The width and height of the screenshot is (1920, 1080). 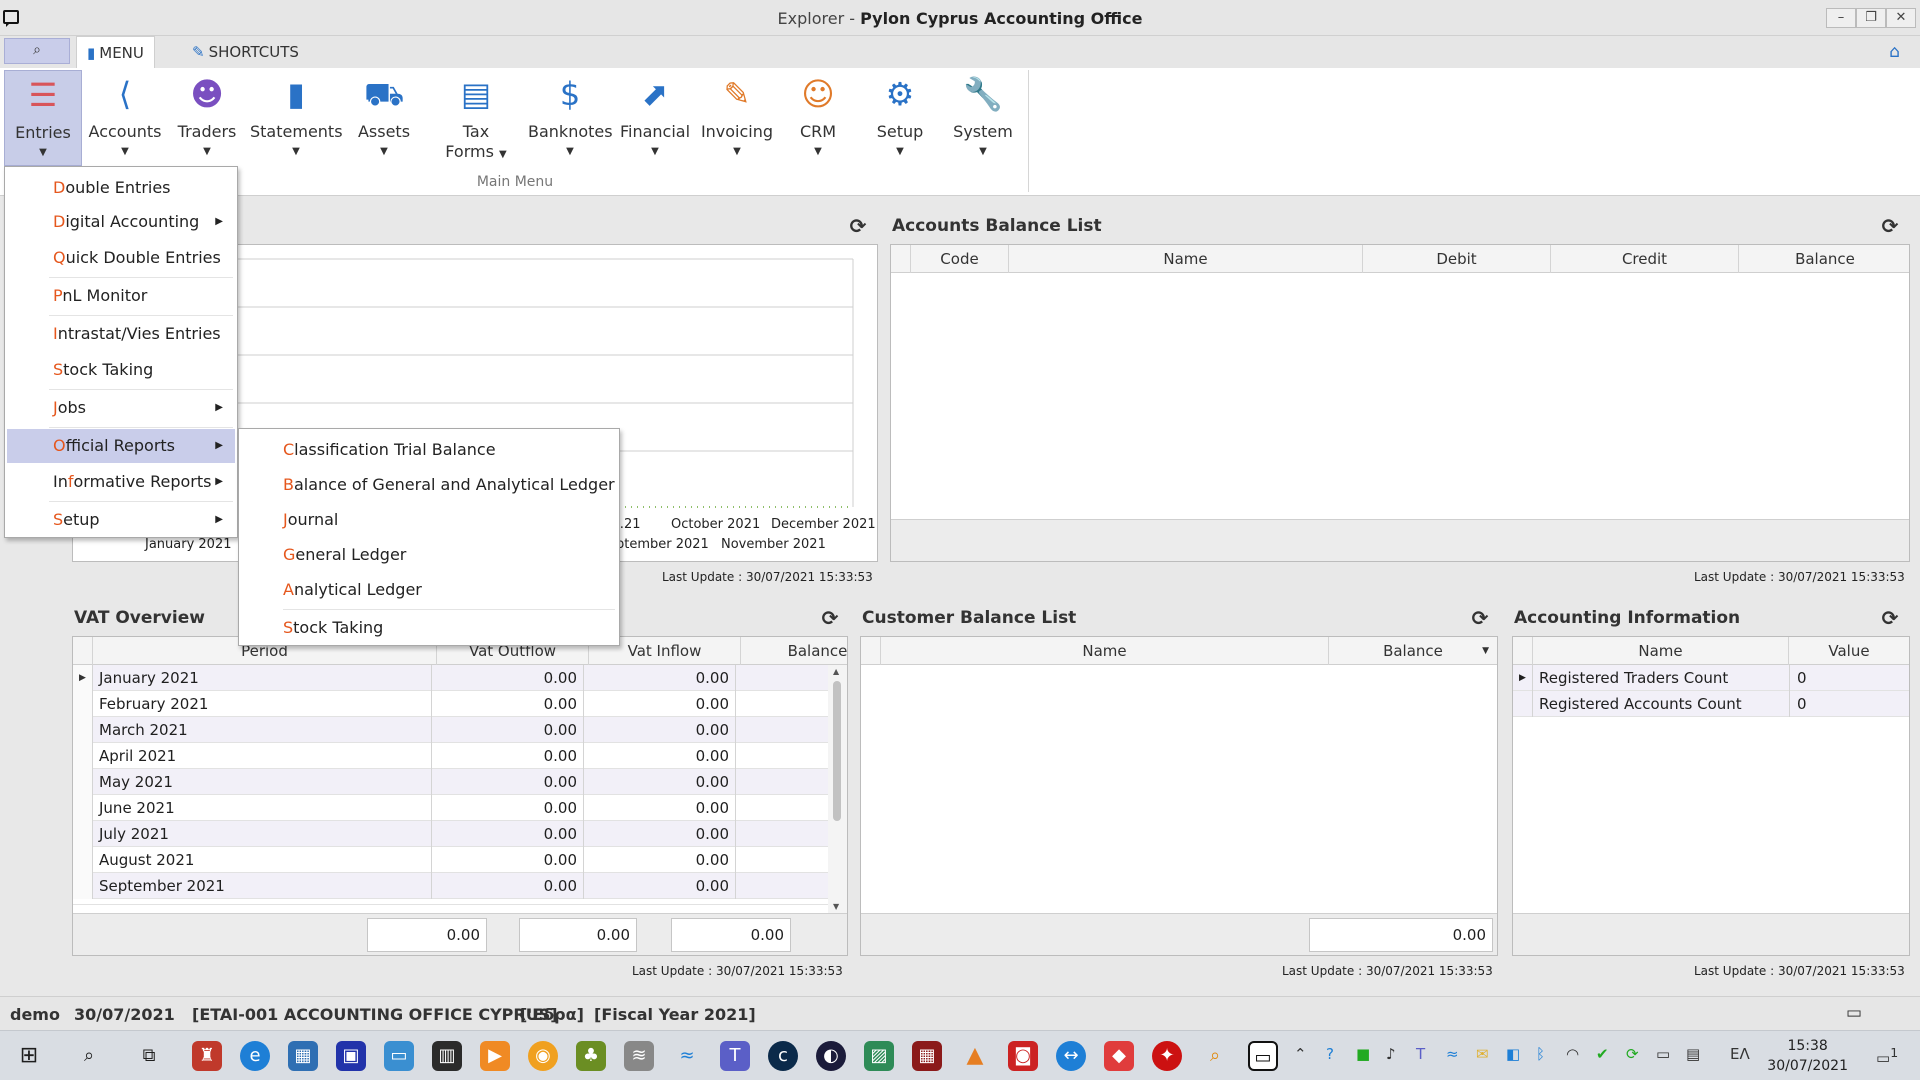 I want to click on menu-item-intrastat-vies-entries: Intrastat/Vies Entries, so click(x=121, y=334).